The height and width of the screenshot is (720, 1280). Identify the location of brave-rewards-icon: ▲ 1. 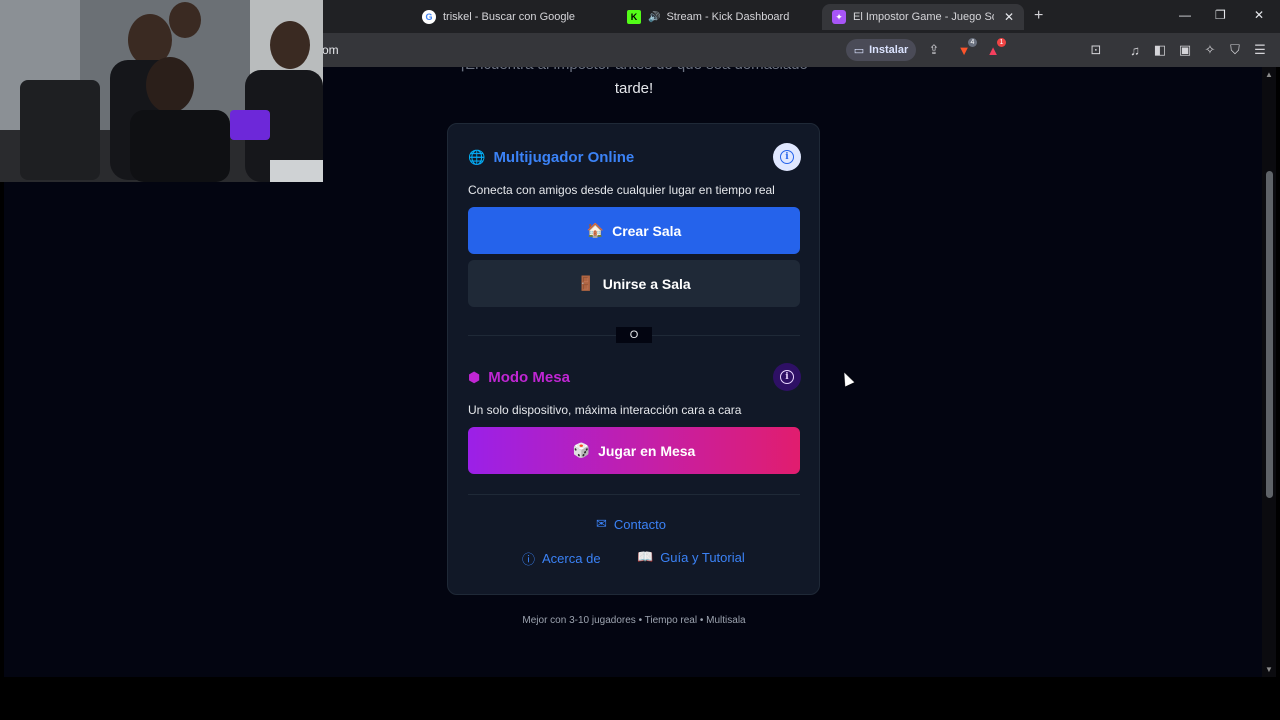
(995, 48).